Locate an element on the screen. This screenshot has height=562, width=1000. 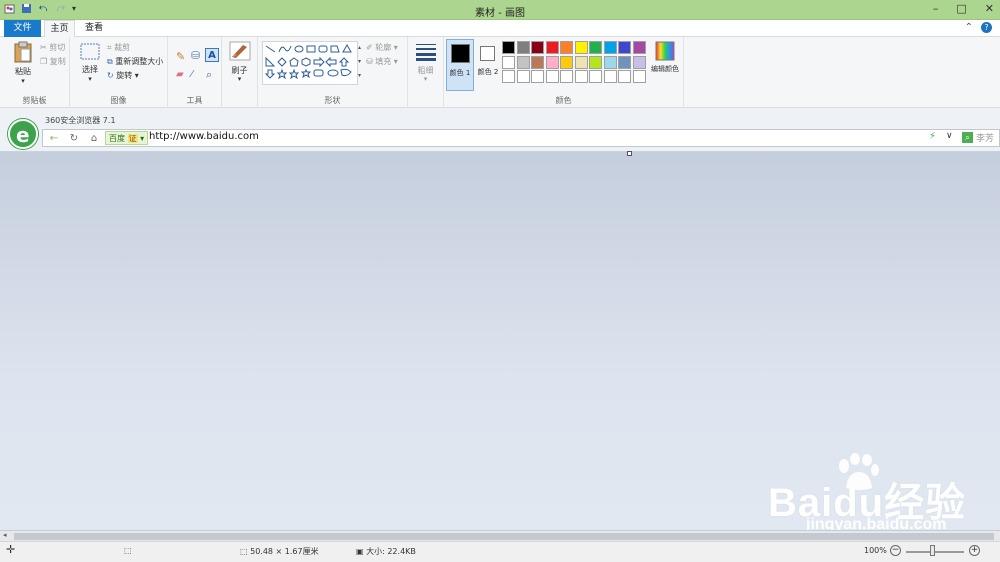
tools-group-label: 工具 is located at coordinates (194, 100).